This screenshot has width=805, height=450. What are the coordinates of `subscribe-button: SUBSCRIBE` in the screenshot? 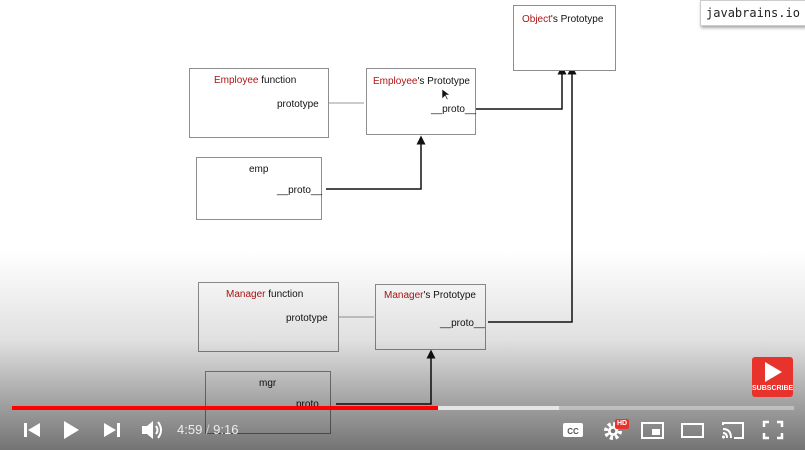 It's located at (772, 377).